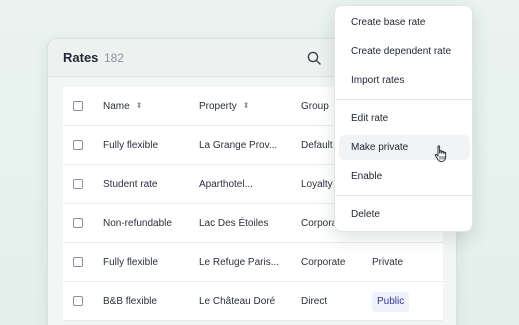  What do you see at coordinates (237, 301) in the screenshot?
I see `rate-property: Le Château Doré` at bounding box center [237, 301].